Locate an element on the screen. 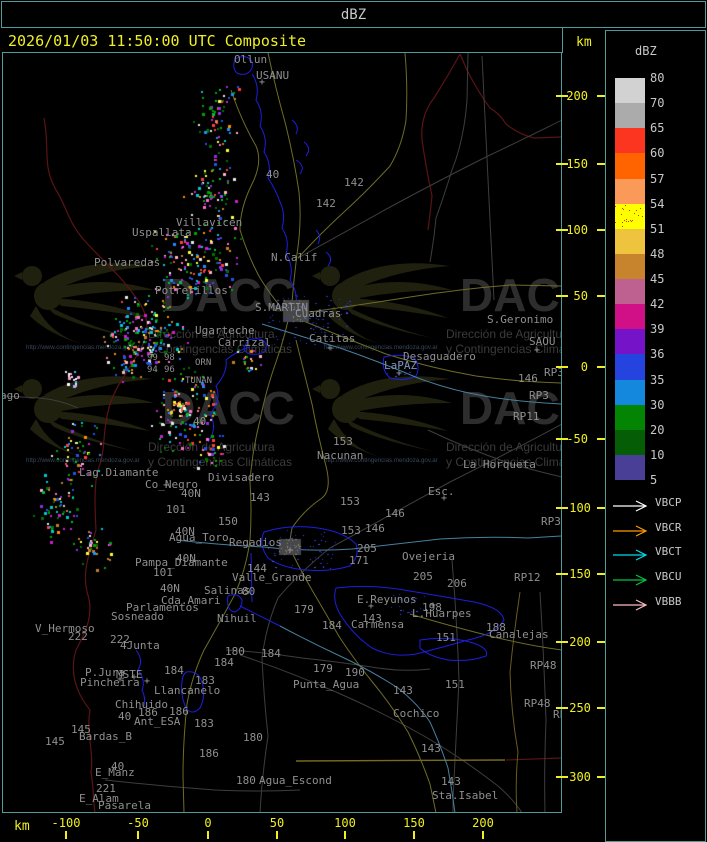  map-place-label: 205 is located at coordinates (423, 576).